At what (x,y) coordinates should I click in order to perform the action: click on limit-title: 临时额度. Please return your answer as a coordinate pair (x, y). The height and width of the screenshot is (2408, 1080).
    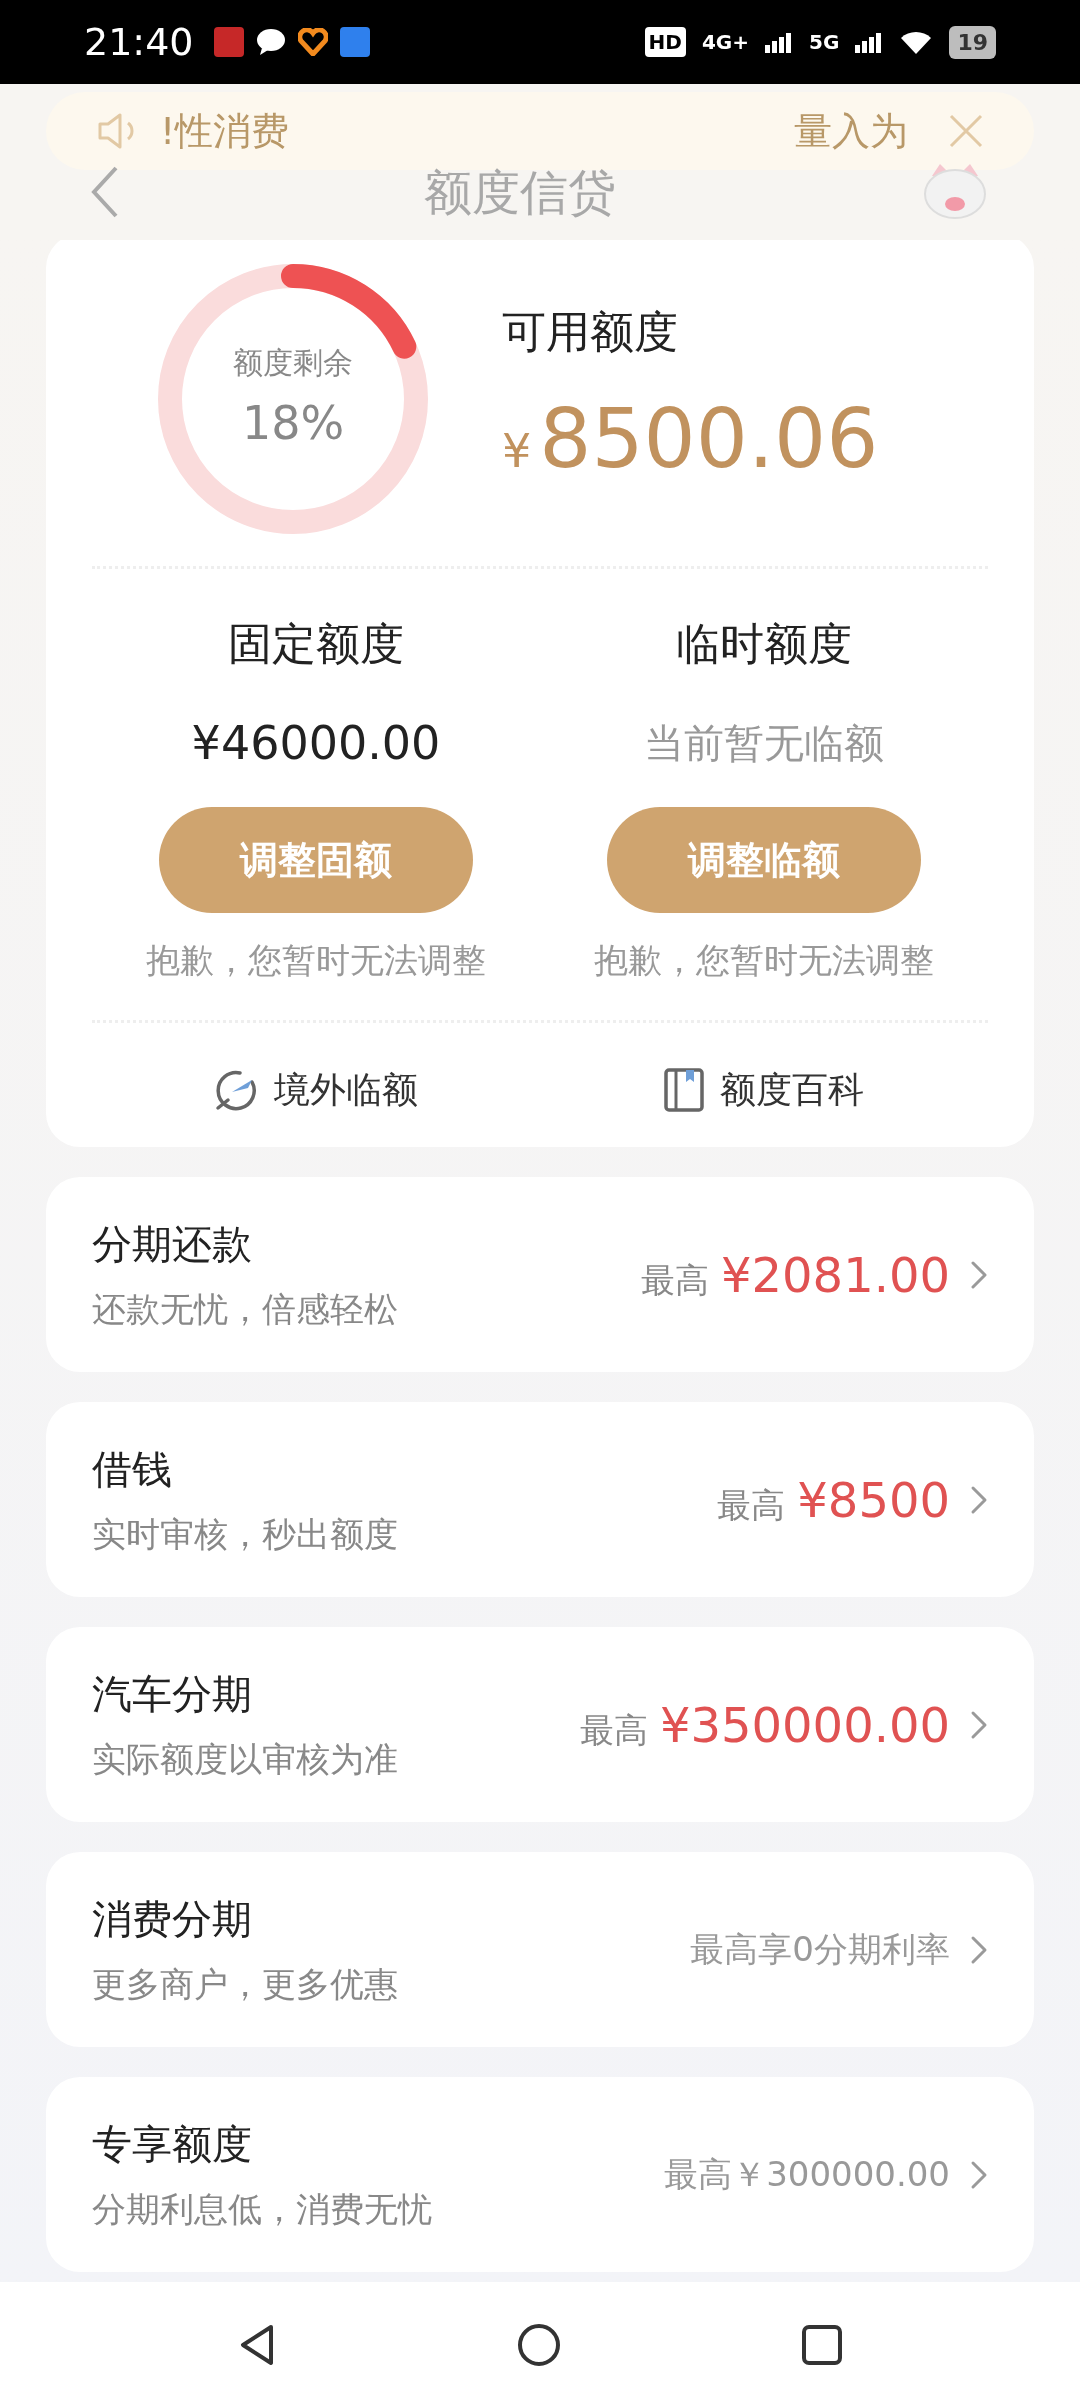
    Looking at the image, I should click on (764, 644).